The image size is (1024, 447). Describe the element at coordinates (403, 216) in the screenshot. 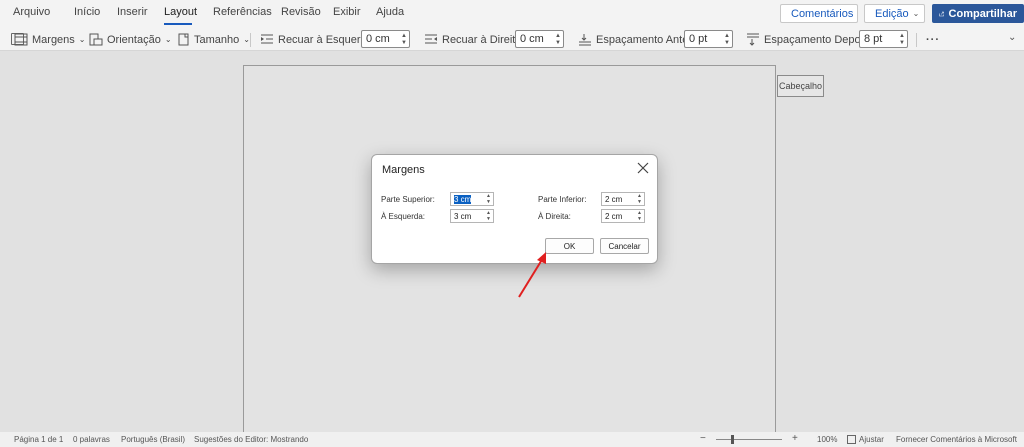

I see `left-margin-label: À Esquerda:` at that location.